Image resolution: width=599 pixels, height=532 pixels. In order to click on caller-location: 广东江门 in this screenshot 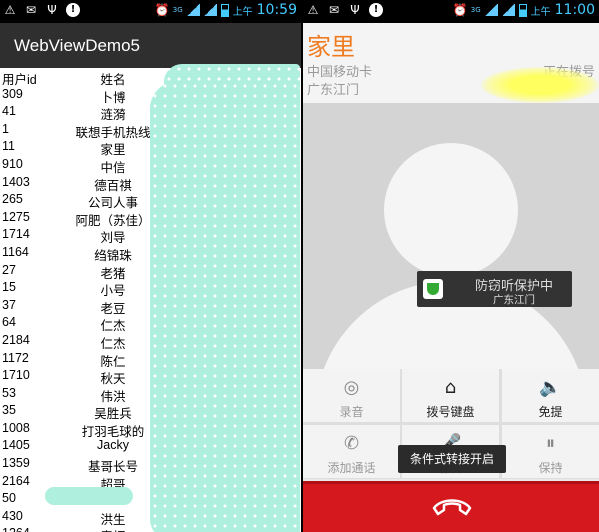, I will do `click(333, 90)`.